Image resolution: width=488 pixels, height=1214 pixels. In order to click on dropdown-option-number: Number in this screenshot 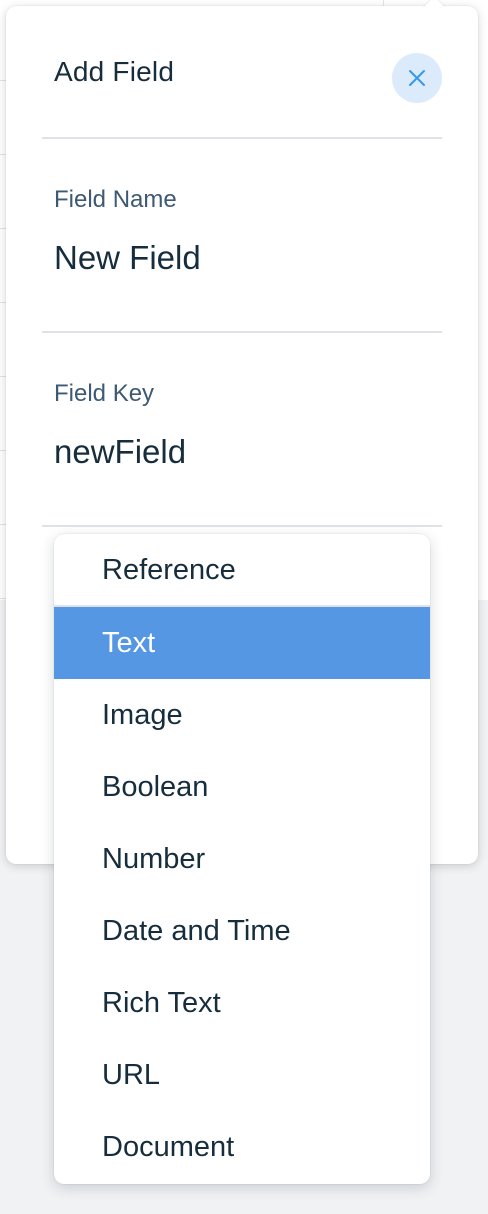, I will do `click(242, 859)`.